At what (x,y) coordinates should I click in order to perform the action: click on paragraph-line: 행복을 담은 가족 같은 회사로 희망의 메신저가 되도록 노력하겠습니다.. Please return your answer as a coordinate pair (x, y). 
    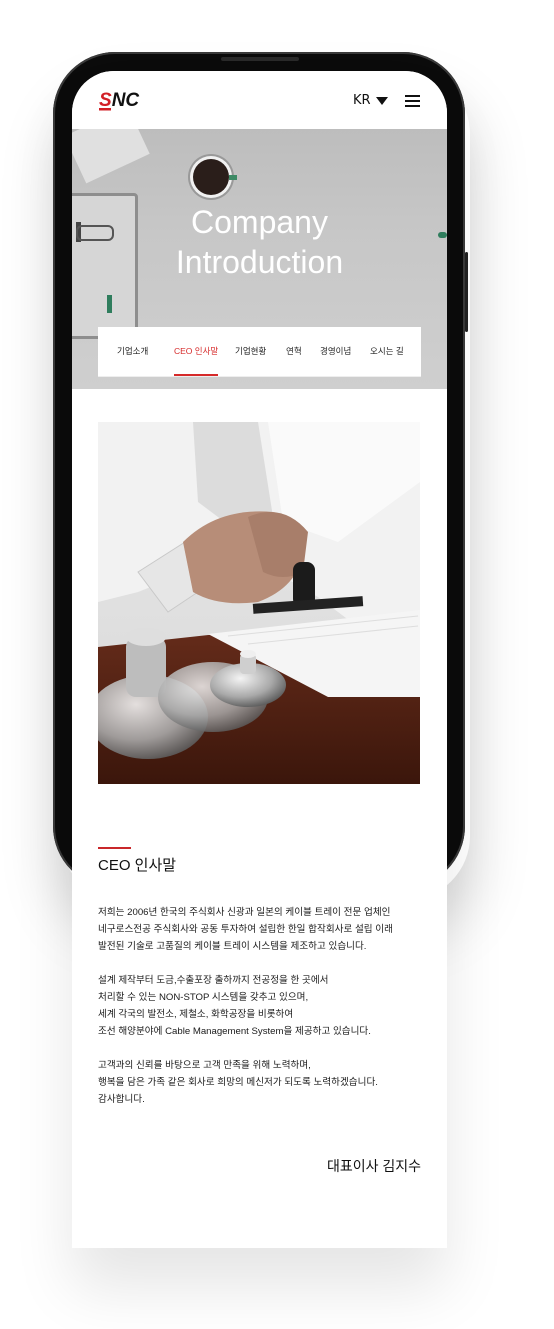
    Looking at the image, I should click on (238, 1082).